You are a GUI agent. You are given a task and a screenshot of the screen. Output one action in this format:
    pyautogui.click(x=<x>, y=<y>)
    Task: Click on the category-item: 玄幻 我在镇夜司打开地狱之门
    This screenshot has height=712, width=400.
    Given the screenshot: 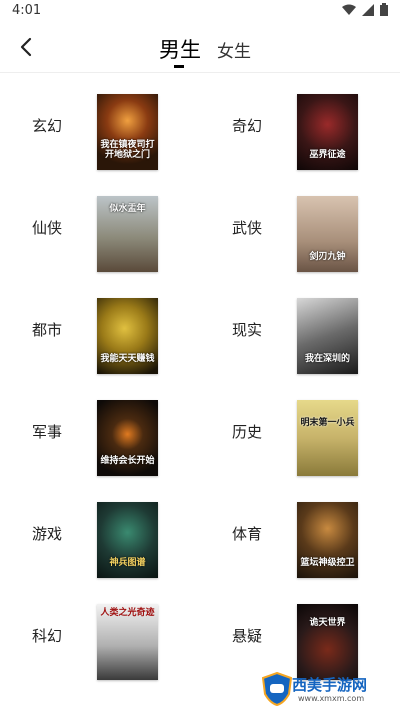 What is the action you would take?
    pyautogui.click(x=100, y=124)
    